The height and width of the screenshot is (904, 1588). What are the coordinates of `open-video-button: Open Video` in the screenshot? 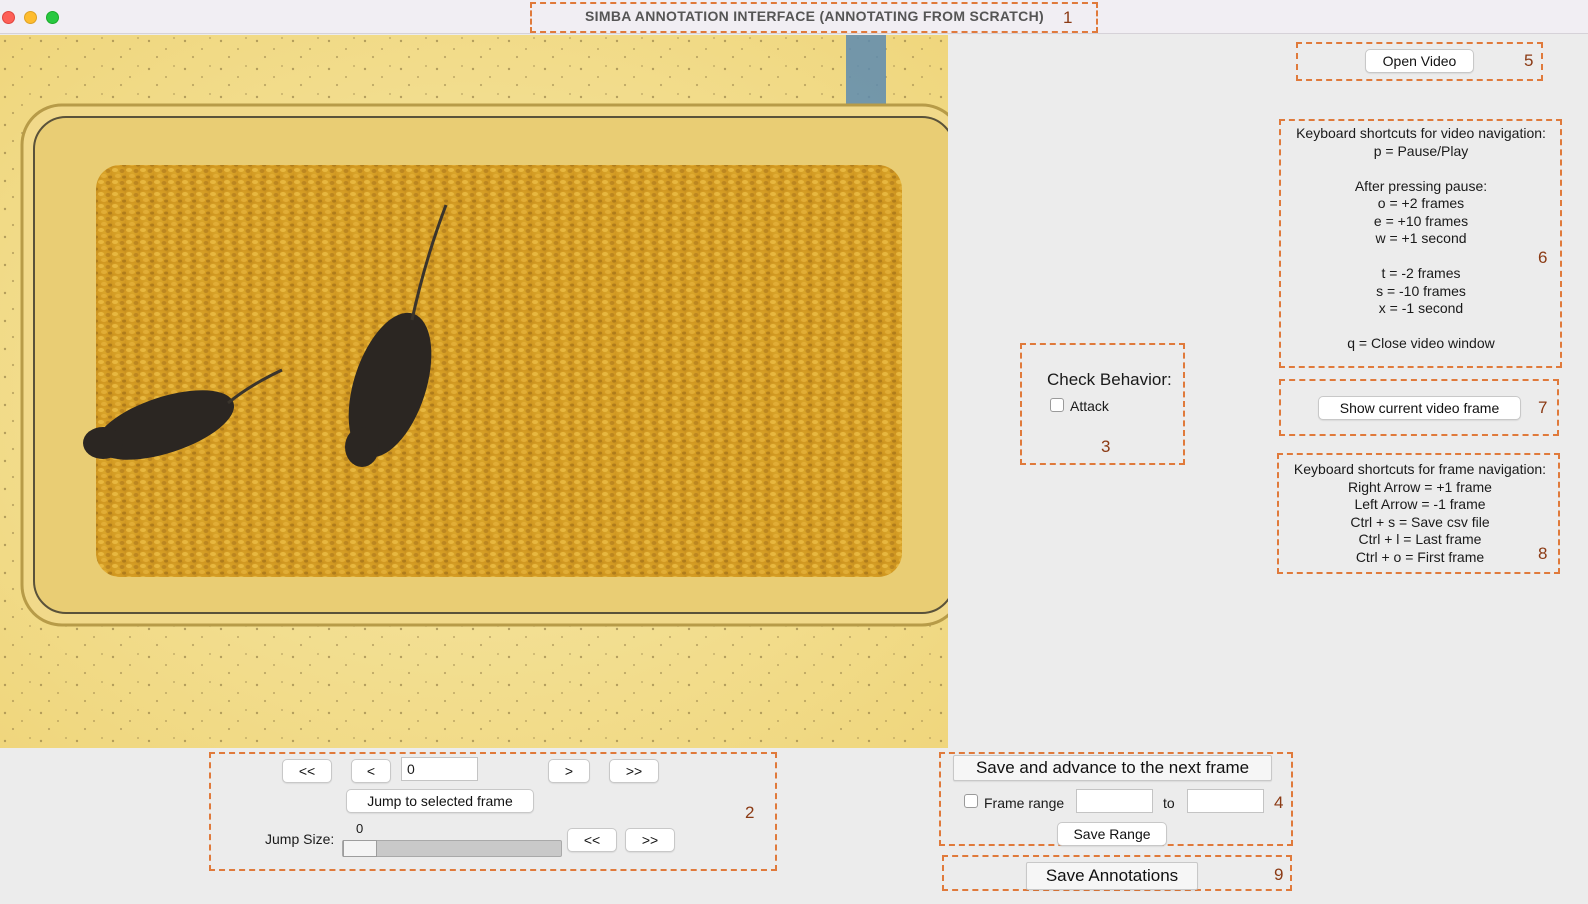 It's located at (1419, 61).